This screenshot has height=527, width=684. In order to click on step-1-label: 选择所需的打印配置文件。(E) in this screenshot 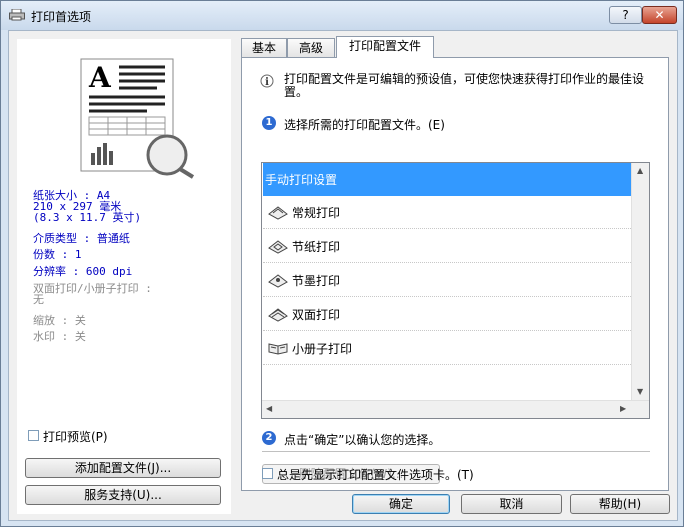, I will do `click(364, 125)`.